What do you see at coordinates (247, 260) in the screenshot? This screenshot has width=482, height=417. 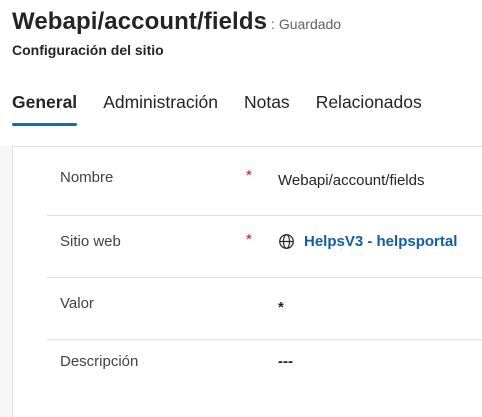 I see `field-row-sitio-web: Sitio web * HelpsV3 - helpsportal` at bounding box center [247, 260].